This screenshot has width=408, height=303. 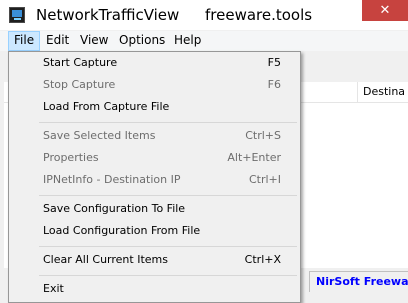 What do you see at coordinates (154, 158) in the screenshot?
I see `menu-item-properties: Properties Alt+Enter` at bounding box center [154, 158].